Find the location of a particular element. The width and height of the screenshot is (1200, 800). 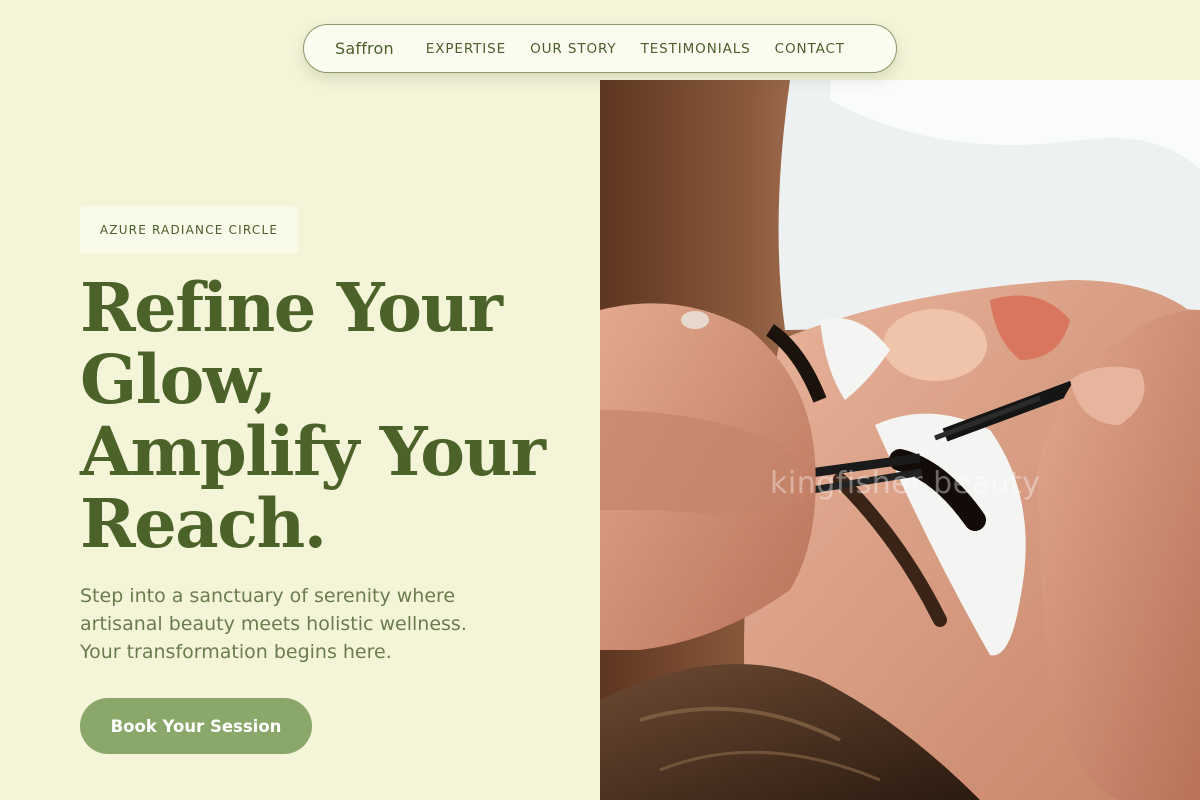

hero-badge: AZURE RADIANCE CIRCLE is located at coordinates (189, 229).